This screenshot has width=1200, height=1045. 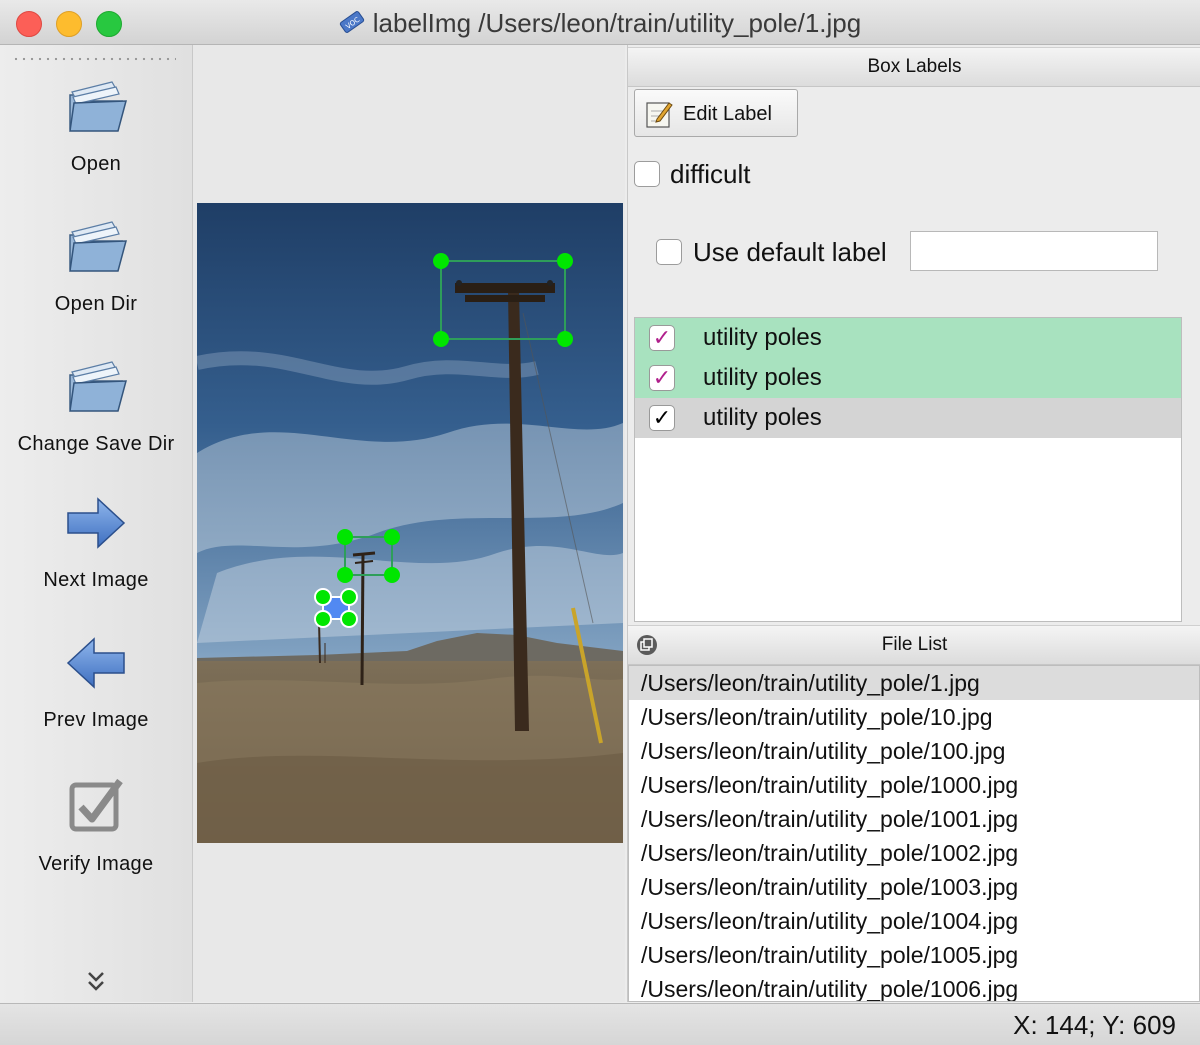 What do you see at coordinates (914, 853) in the screenshot?
I see `file-list-item: /Users/leon/train/utility_pole/1002.jpg` at bounding box center [914, 853].